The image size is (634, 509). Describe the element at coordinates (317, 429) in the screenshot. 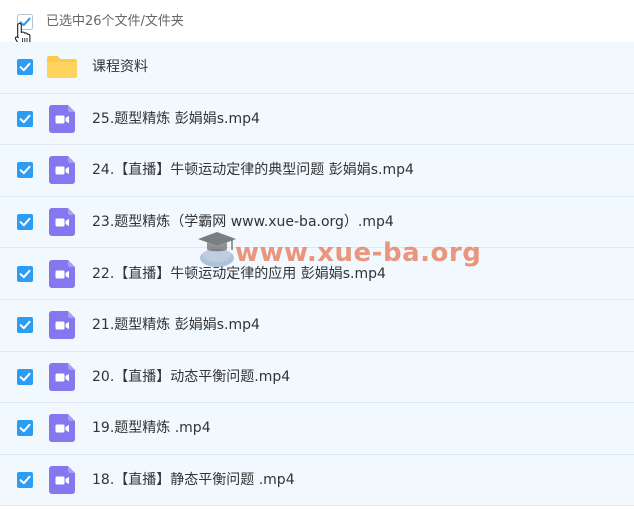

I see `list-item-video: 19.题型精炼 .mp4` at that location.